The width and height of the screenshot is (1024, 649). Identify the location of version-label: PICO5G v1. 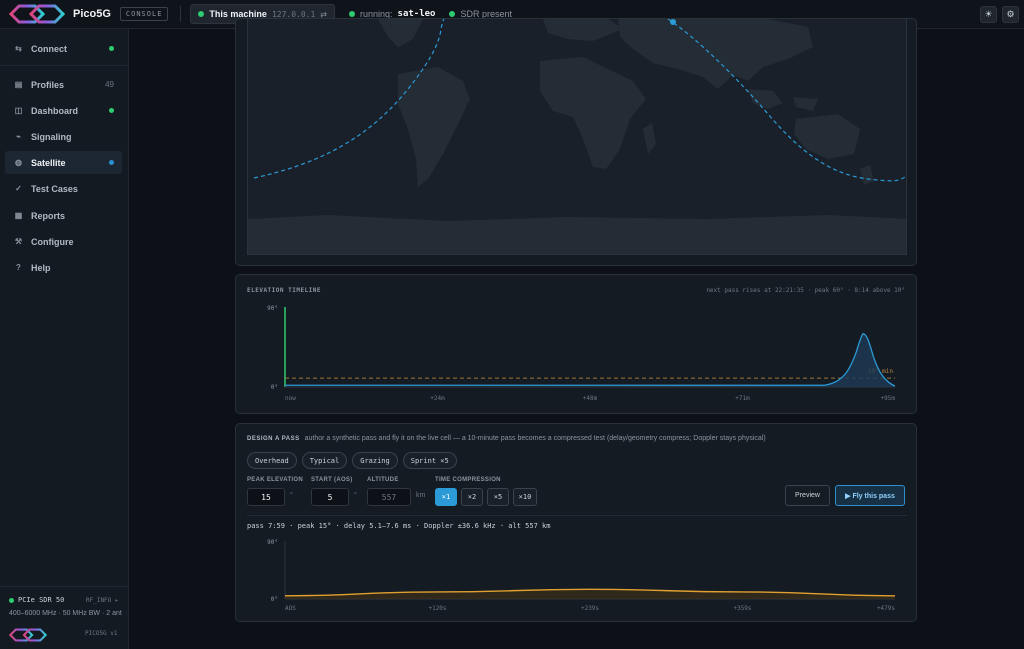
(101, 633).